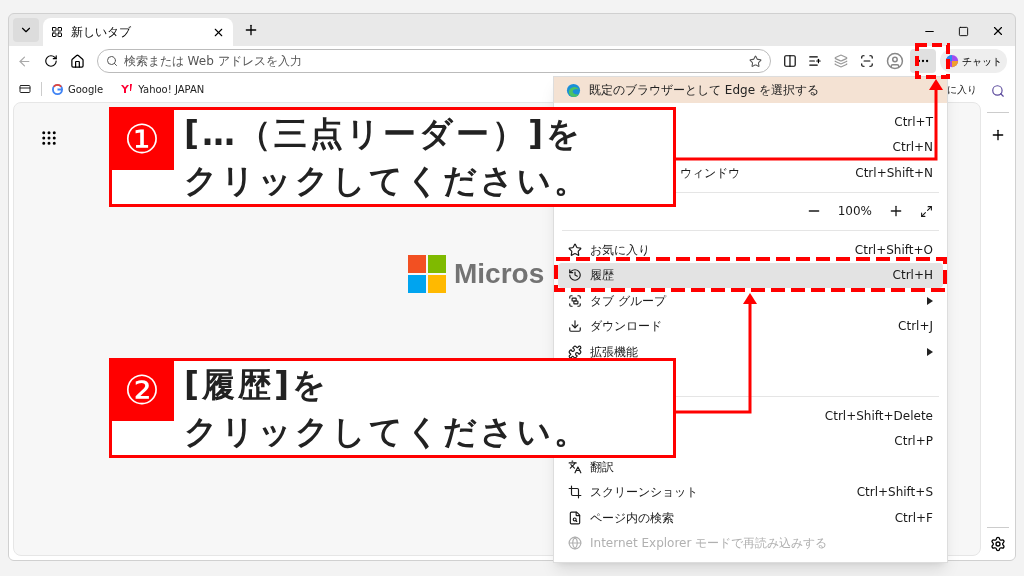 The image size is (1024, 576). Describe the element at coordinates (138, 32) in the screenshot. I see `browser-tab: 新しいタブ` at that location.